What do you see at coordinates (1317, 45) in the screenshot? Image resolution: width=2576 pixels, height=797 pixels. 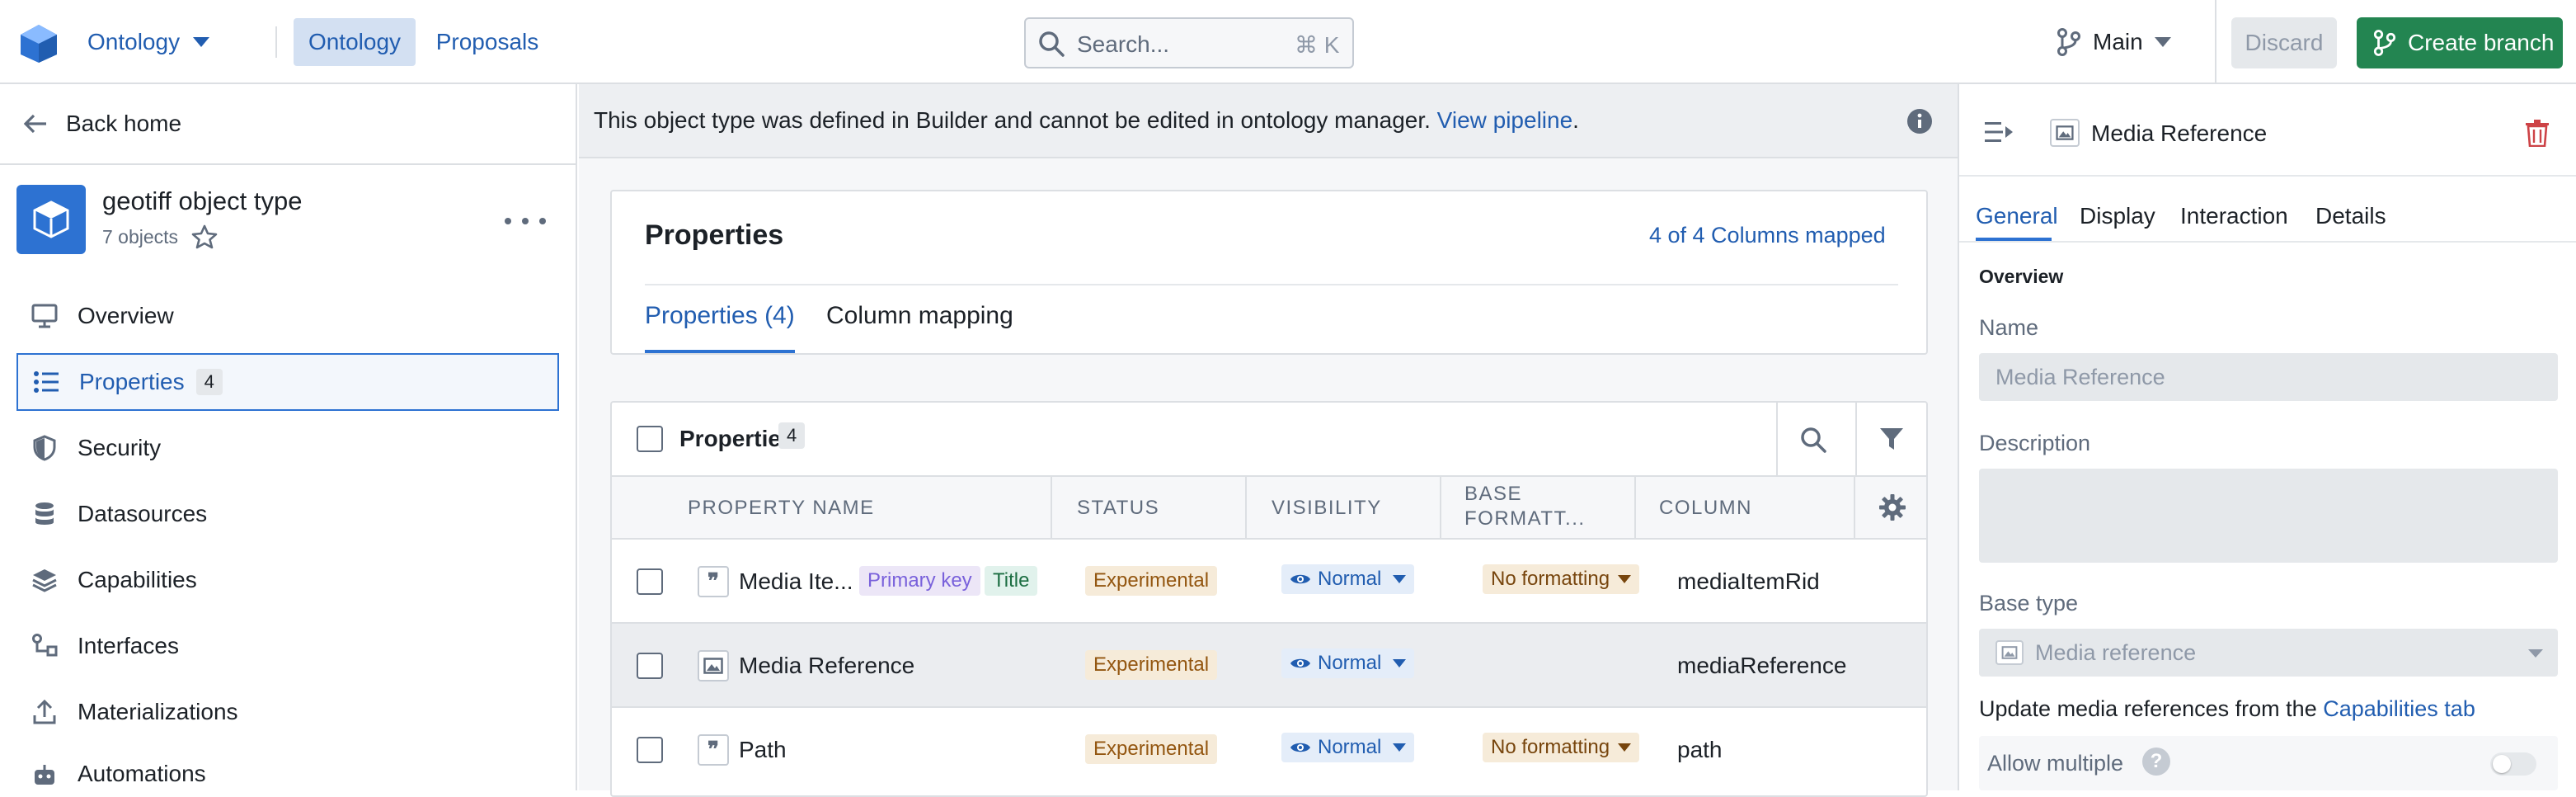 I see `search-shortcut: ⌘ K` at bounding box center [1317, 45].